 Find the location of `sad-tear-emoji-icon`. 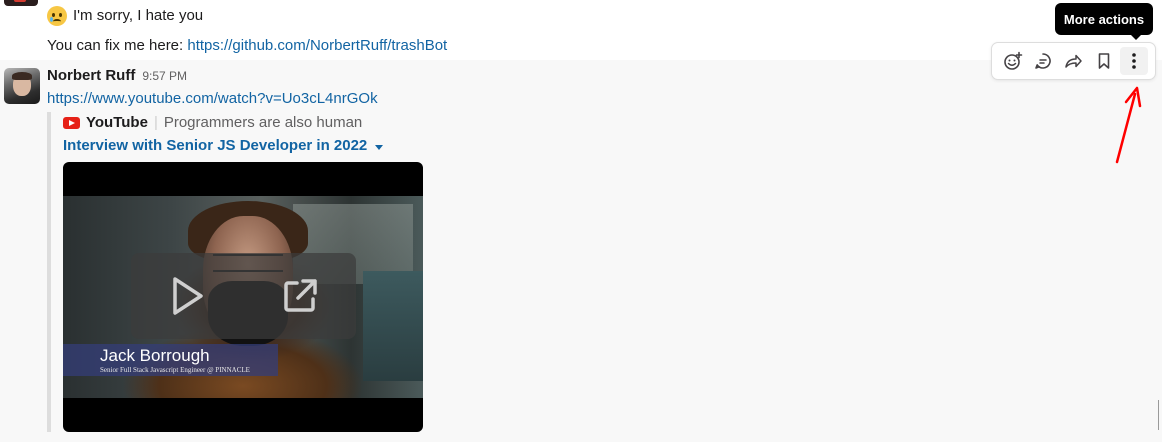

sad-tear-emoji-icon is located at coordinates (57, 16).